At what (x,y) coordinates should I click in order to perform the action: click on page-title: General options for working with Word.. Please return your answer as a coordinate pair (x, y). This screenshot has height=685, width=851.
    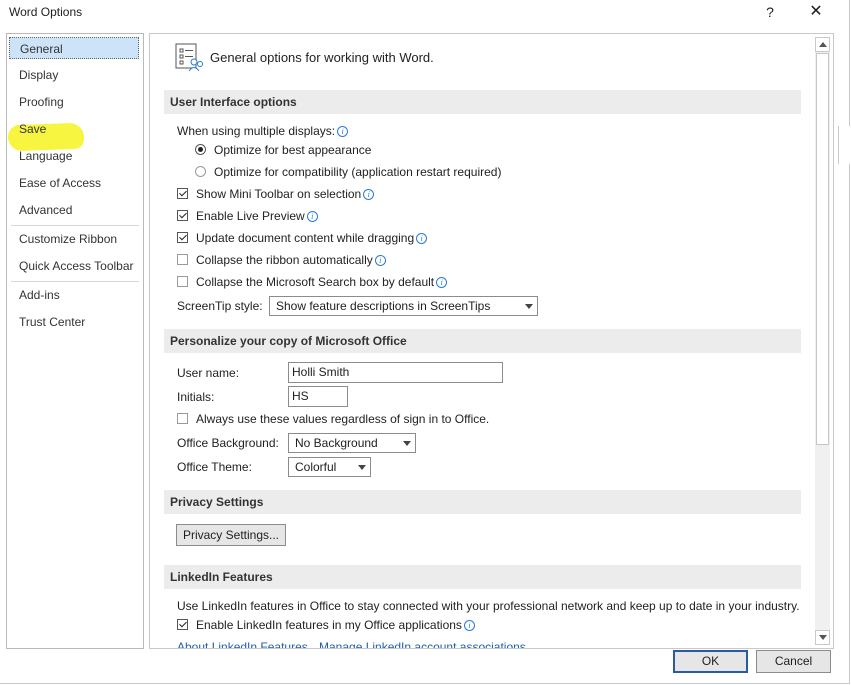
    Looking at the image, I should click on (322, 57).